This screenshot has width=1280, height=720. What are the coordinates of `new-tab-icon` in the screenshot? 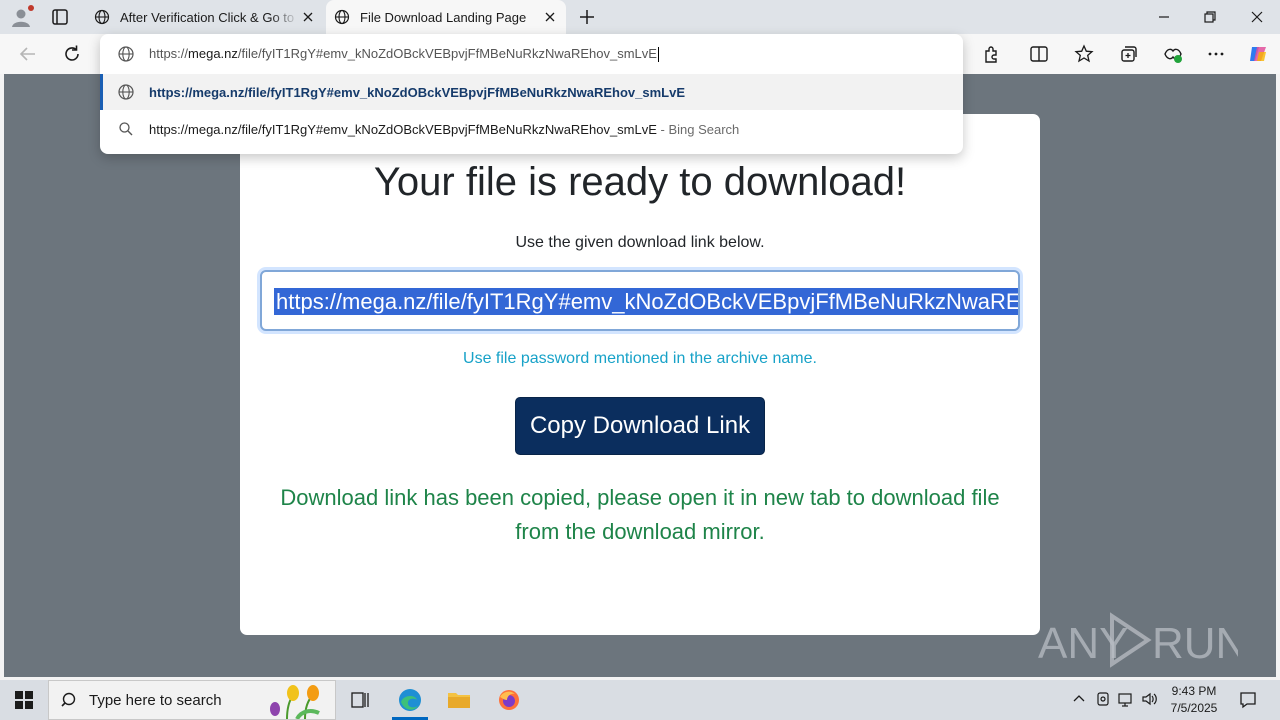 It's located at (587, 17).